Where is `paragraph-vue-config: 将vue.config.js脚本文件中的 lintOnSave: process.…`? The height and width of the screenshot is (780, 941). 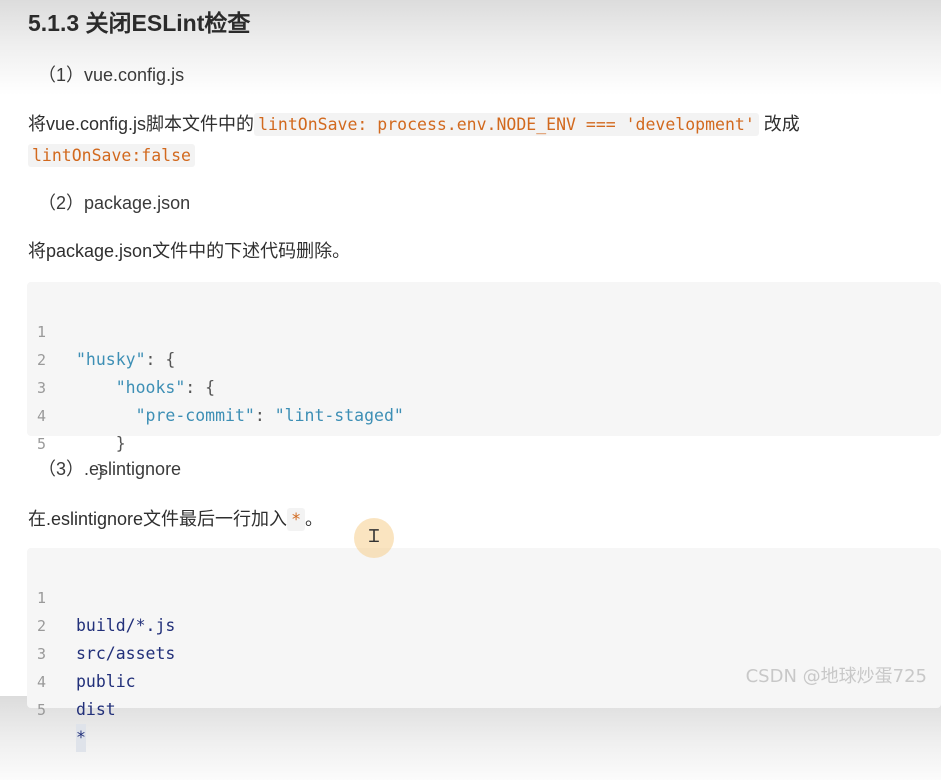 paragraph-vue-config: 将vue.config.js脚本文件中的 lintOnSave: process.… is located at coordinates (414, 124).